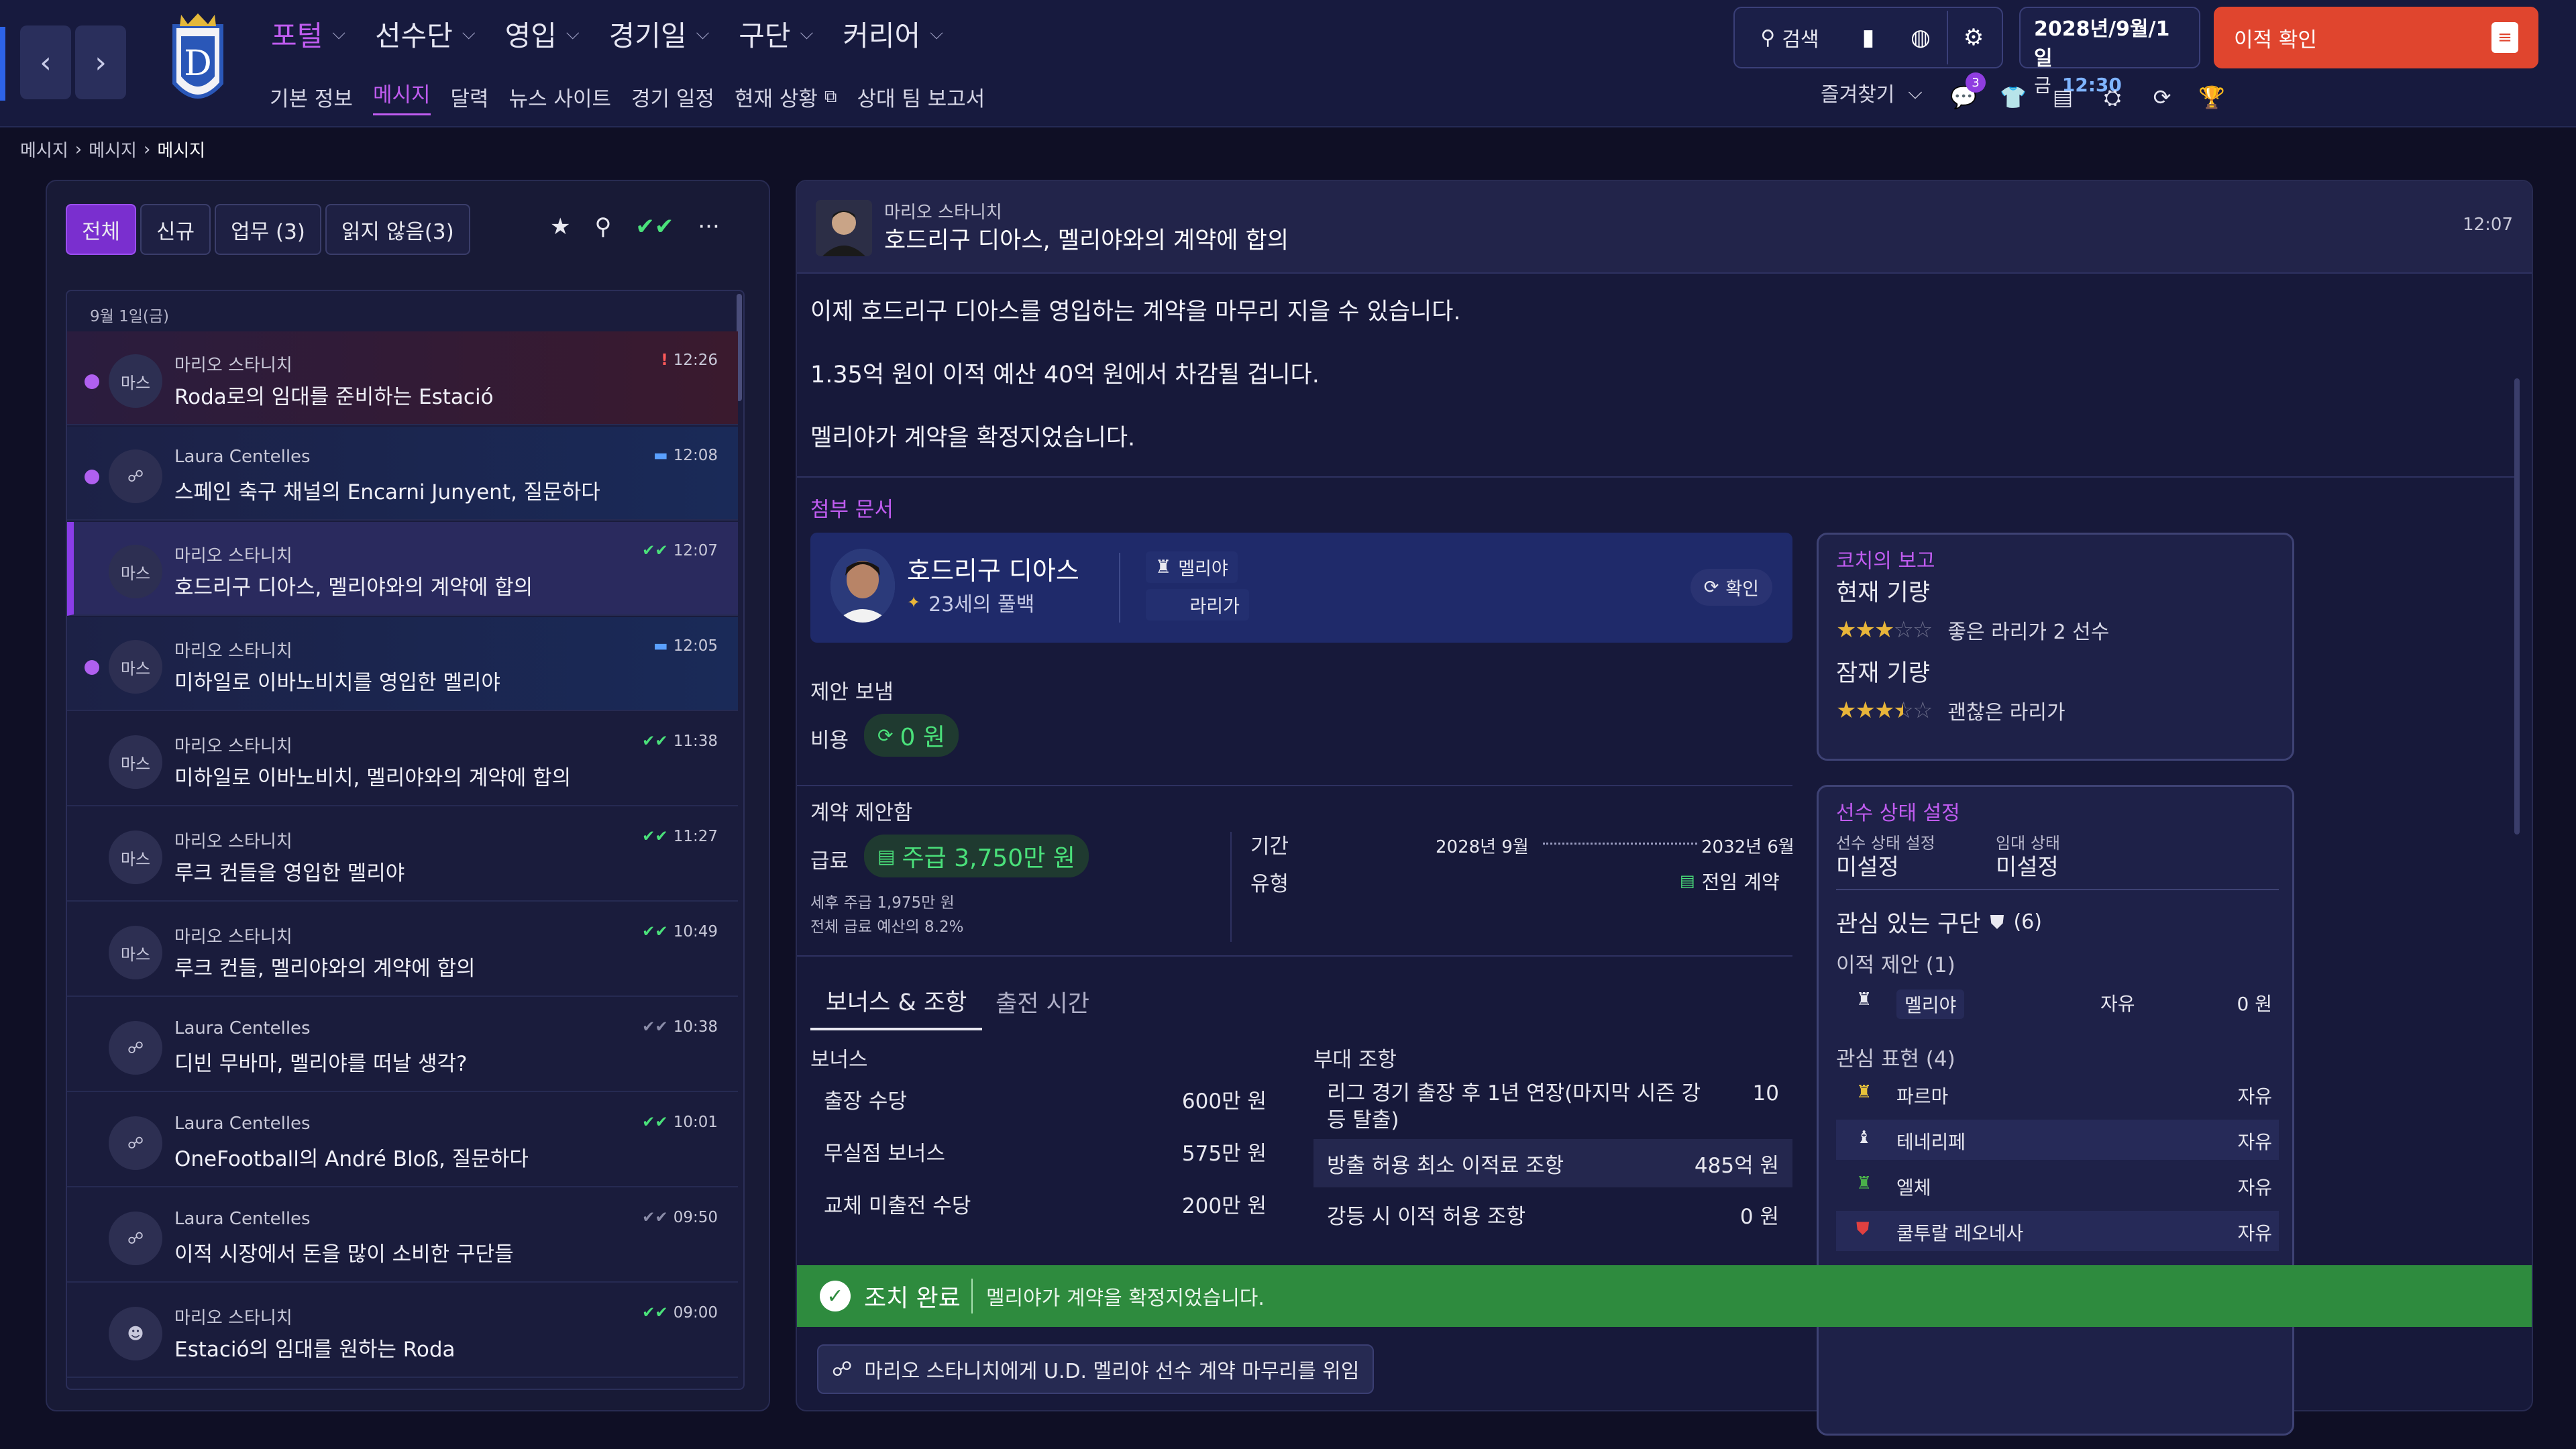 This screenshot has height=1449, width=2576. What do you see at coordinates (402, 855) in the screenshot?
I see `list-item: 마스 마리오 스타니치 루크 컨들을 영입한 멜리야 ✔✔ 11:27` at bounding box center [402, 855].